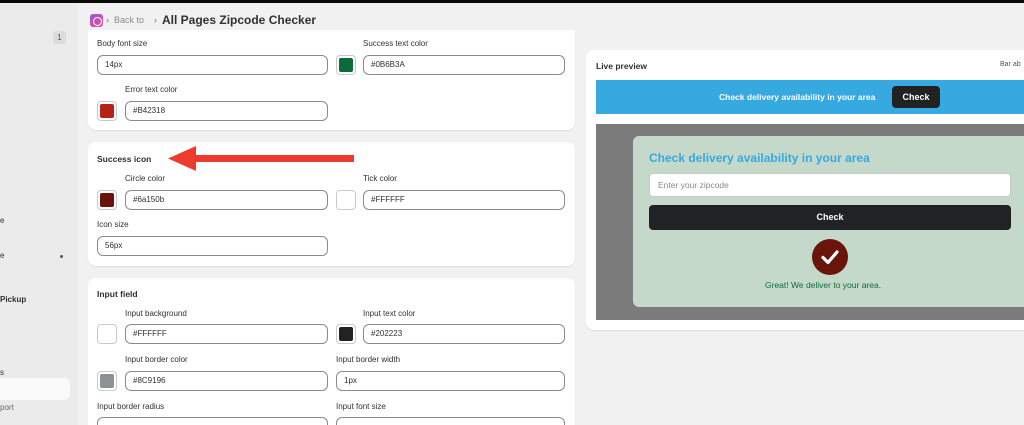  What do you see at coordinates (39, 214) in the screenshot?
I see `sidebar: 1 e e Pickup s port` at bounding box center [39, 214].